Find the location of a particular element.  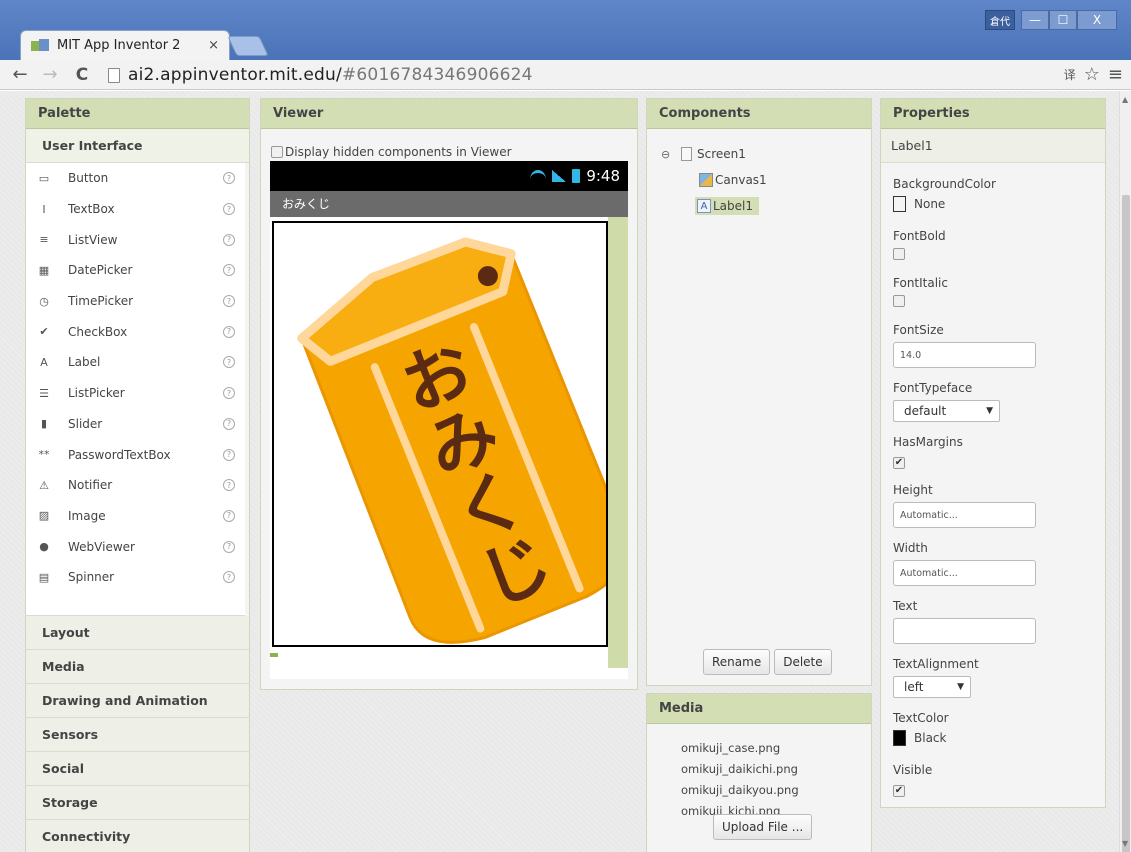

tree-item-label1: A Label1 is located at coordinates (714, 206).